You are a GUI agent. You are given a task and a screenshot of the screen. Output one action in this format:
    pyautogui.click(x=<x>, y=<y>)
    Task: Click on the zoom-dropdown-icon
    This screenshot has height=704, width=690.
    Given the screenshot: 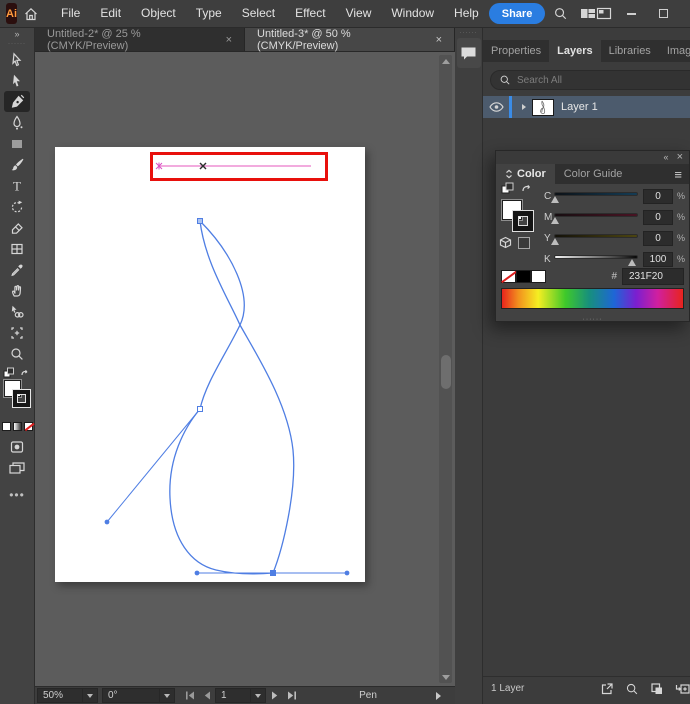 What is the action you would take?
    pyautogui.click(x=90, y=695)
    